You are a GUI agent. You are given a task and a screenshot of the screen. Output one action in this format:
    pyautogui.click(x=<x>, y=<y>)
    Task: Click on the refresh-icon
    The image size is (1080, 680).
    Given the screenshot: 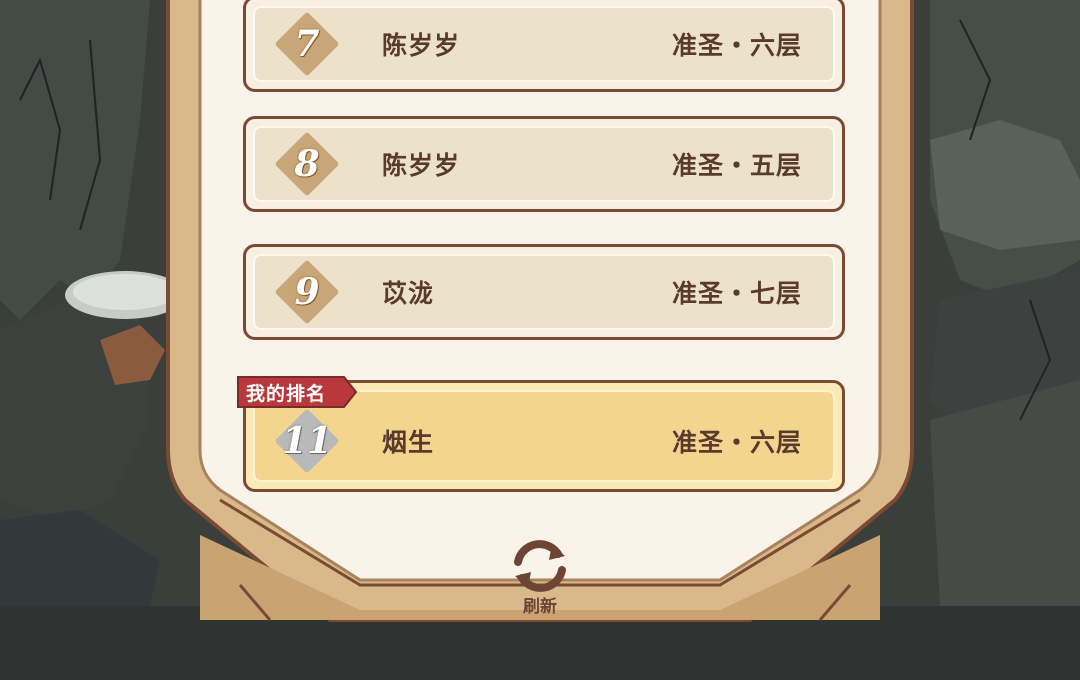 What is the action you would take?
    pyautogui.click(x=540, y=566)
    